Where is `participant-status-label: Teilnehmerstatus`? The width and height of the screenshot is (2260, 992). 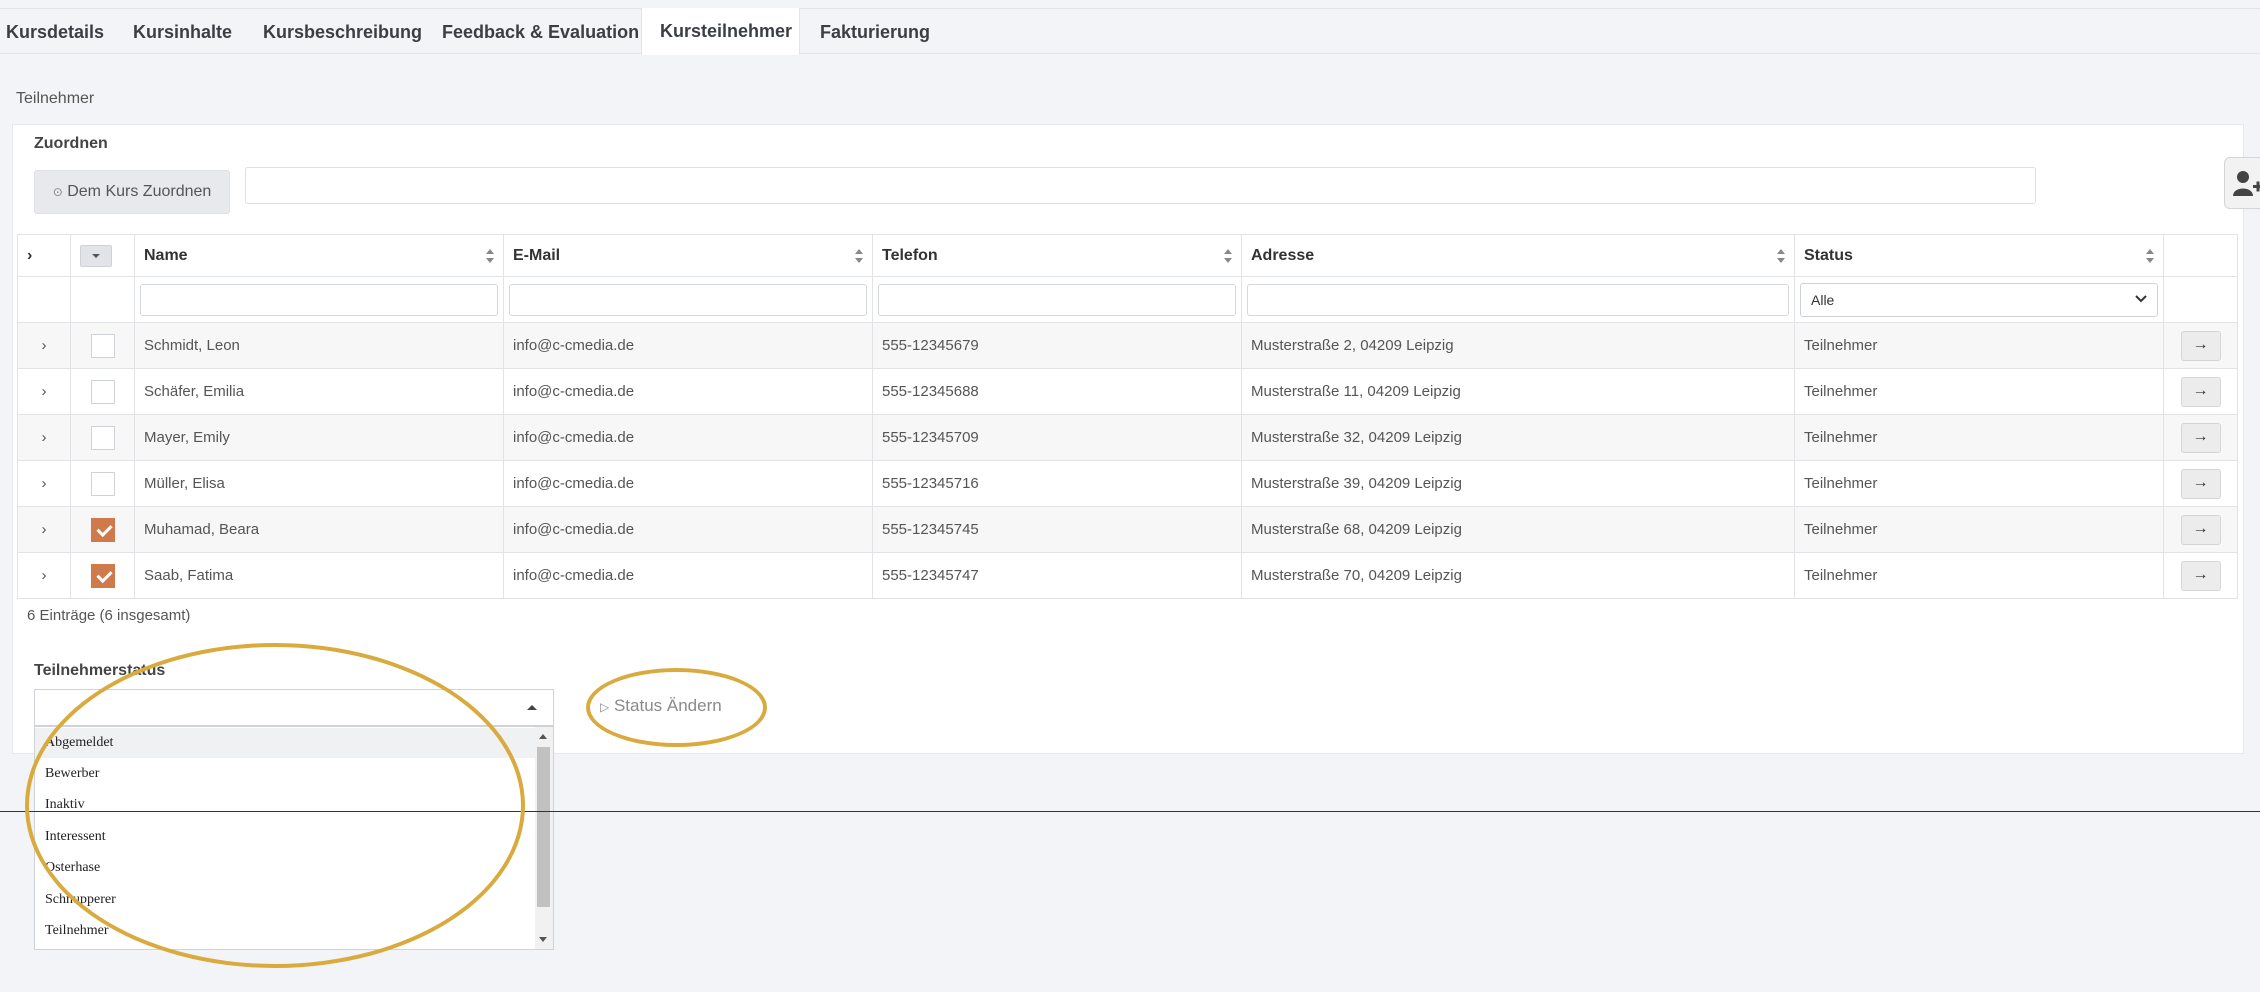 participant-status-label: Teilnehmerstatus is located at coordinates (100, 670).